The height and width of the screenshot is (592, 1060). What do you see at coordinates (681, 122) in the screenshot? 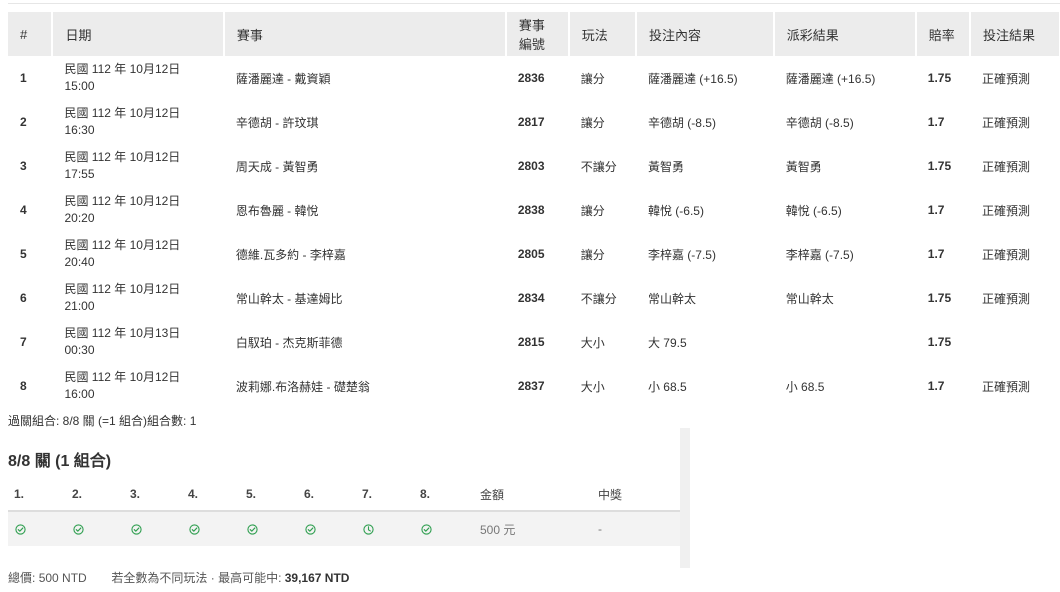
I see `row-bet-content: 辛德胡 (-8.5)` at bounding box center [681, 122].